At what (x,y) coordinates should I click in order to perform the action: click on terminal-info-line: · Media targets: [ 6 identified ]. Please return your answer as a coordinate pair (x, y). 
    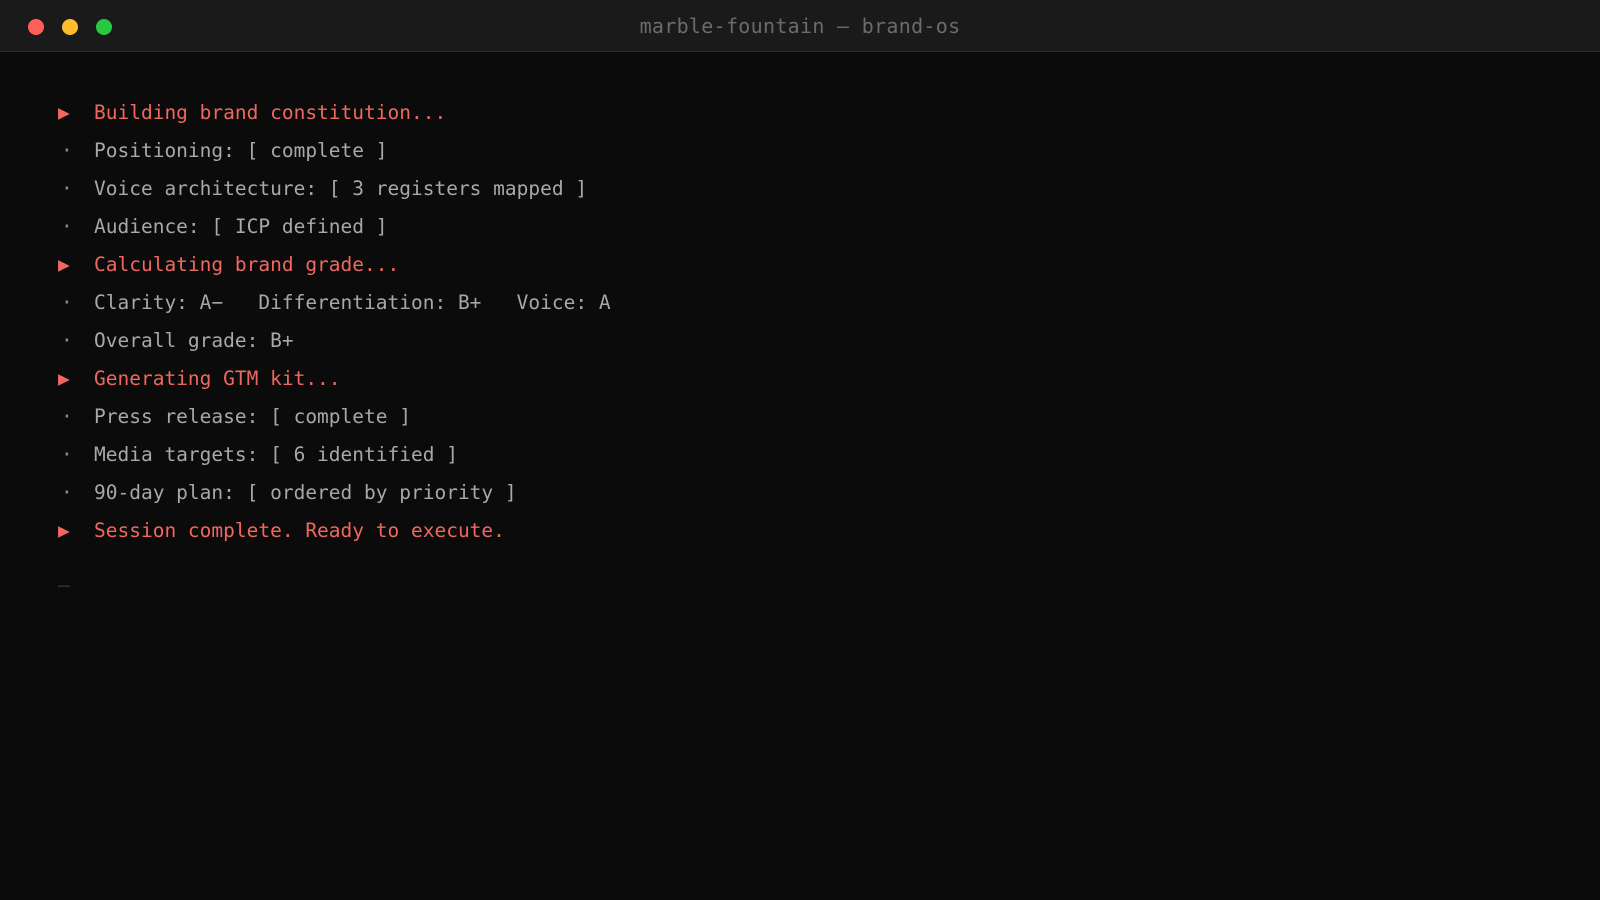
    Looking at the image, I should click on (809, 454).